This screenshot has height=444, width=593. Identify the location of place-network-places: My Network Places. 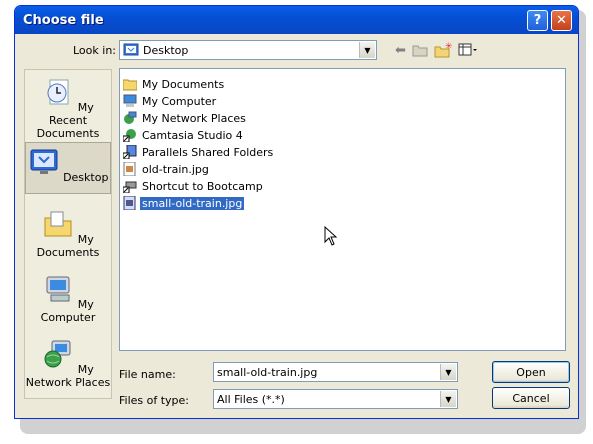
(68, 363).